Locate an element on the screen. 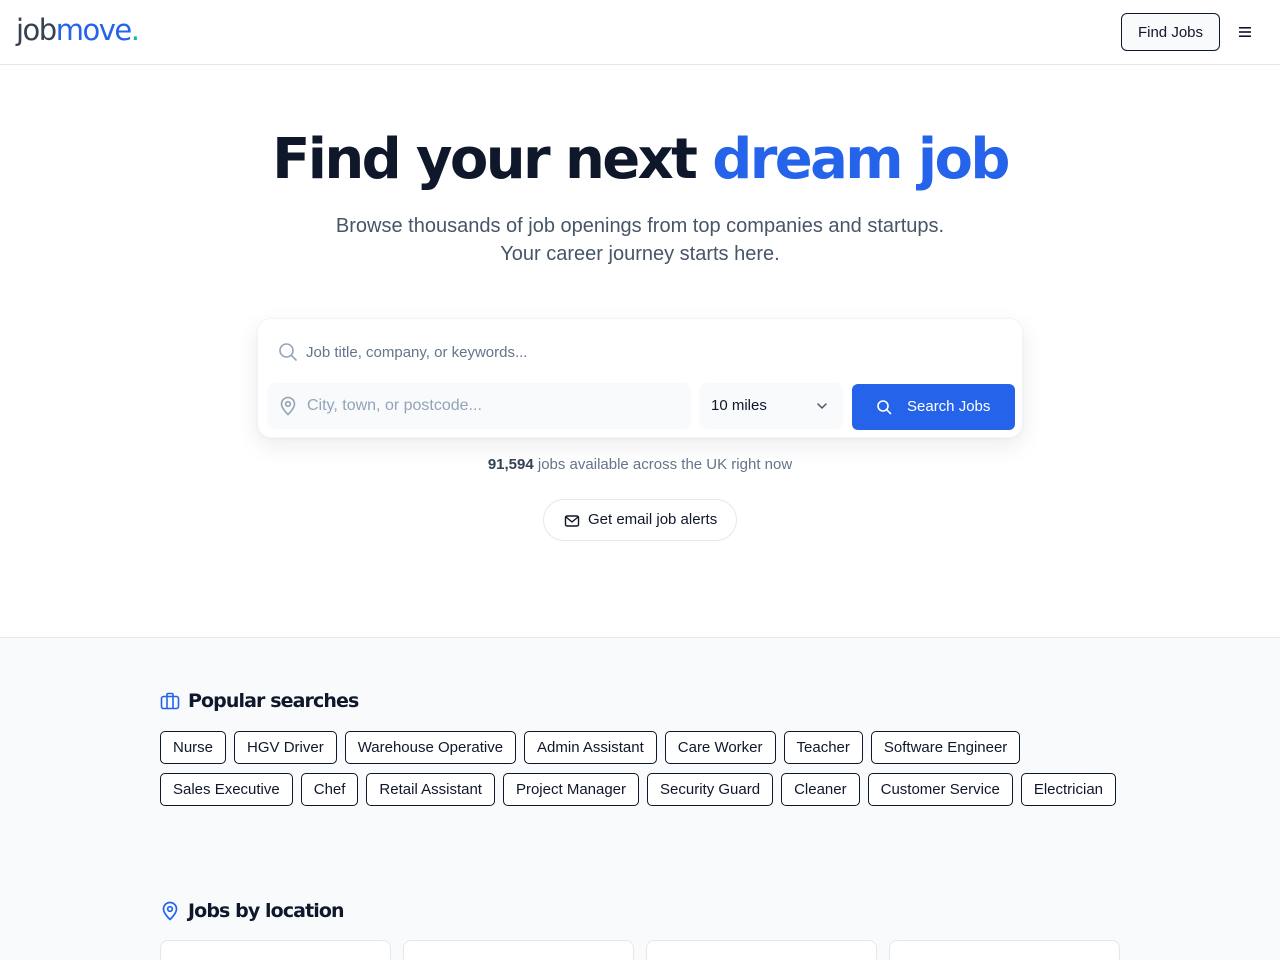 Image resolution: width=1280 pixels, height=960 pixels. jobs-by-location-heading: Jobs by location is located at coordinates (252, 911).